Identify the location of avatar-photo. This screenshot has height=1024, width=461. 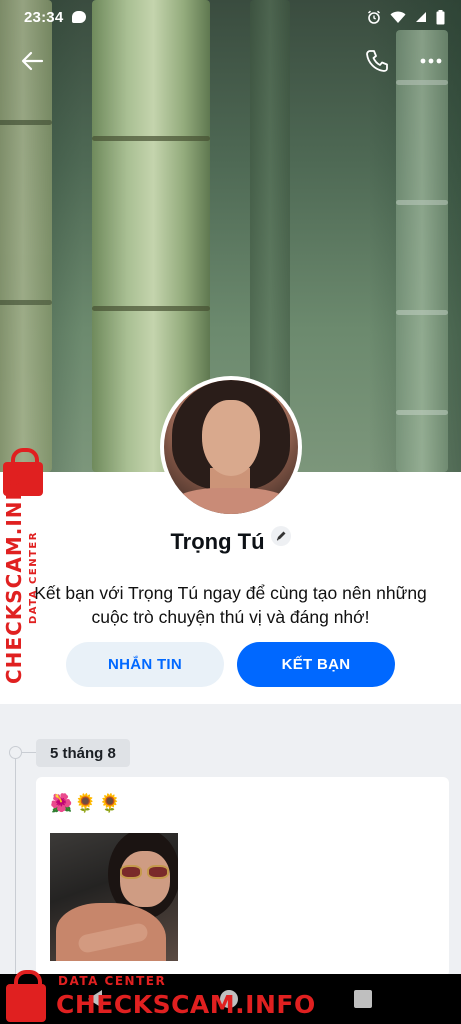
(231, 447).